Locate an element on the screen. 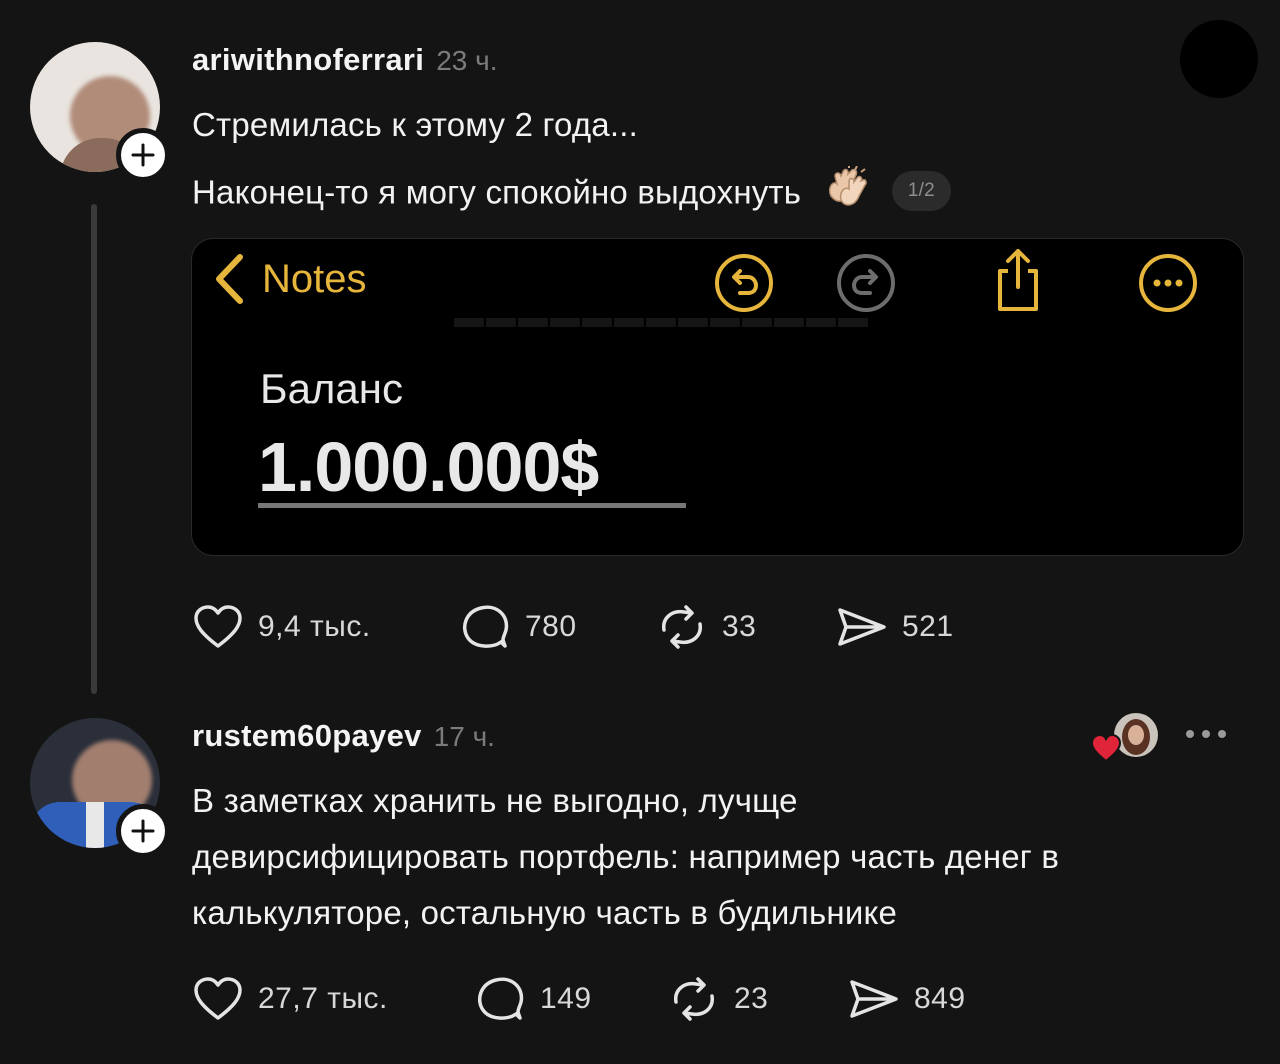 The image size is (1280, 1064). clapping-hands-icon is located at coordinates (847, 190).